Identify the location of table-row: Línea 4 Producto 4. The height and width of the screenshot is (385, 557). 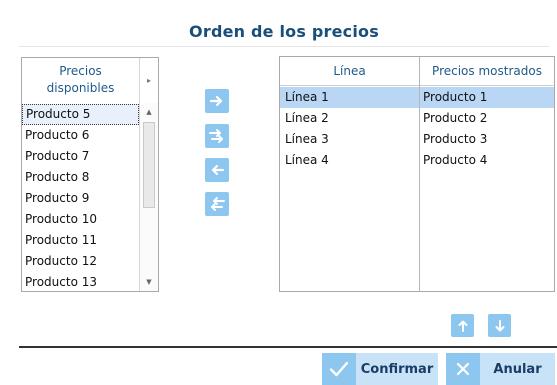
(417, 160).